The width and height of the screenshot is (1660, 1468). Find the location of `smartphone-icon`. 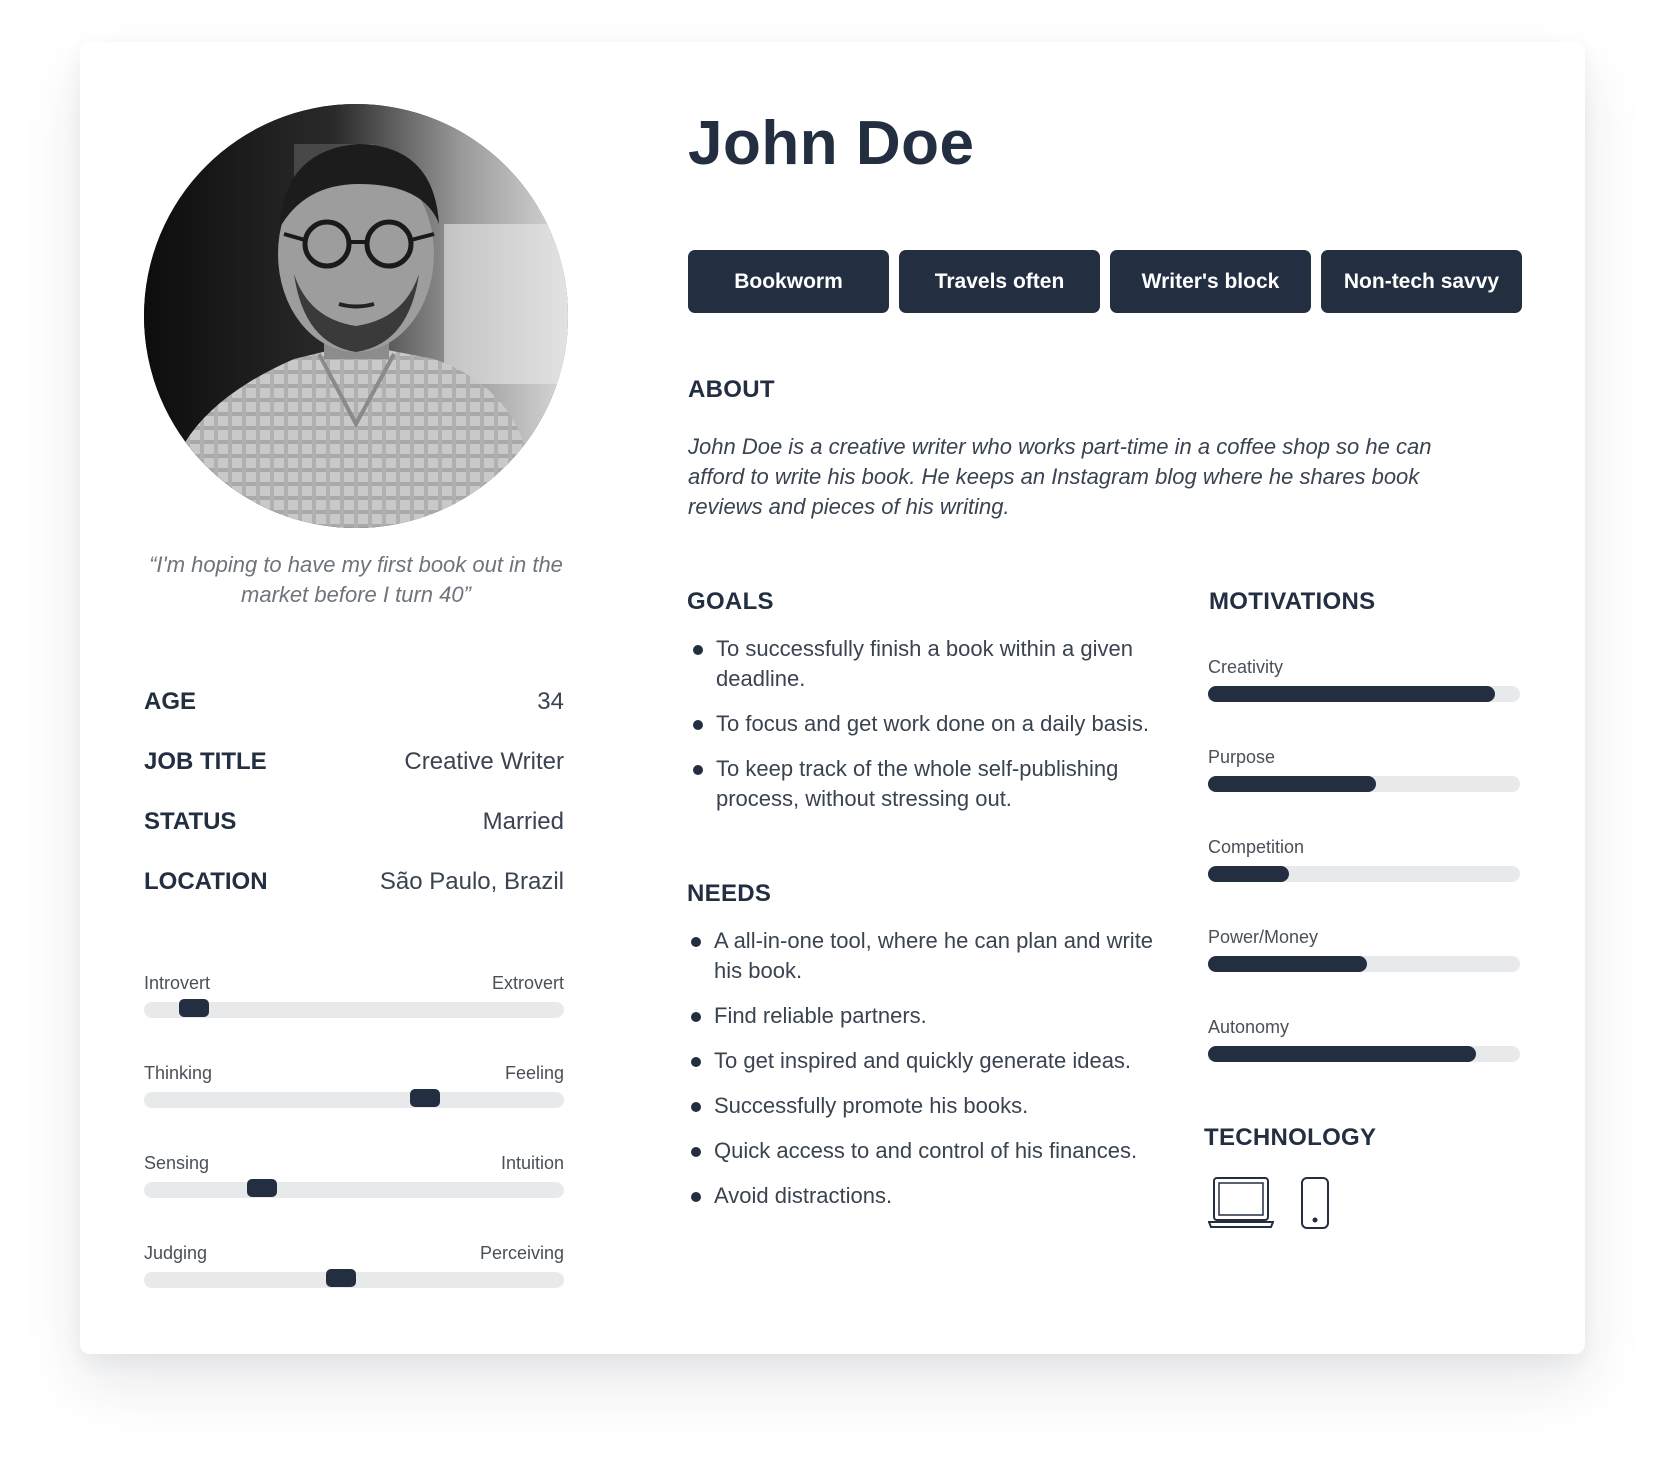

smartphone-icon is located at coordinates (1315, 1205).